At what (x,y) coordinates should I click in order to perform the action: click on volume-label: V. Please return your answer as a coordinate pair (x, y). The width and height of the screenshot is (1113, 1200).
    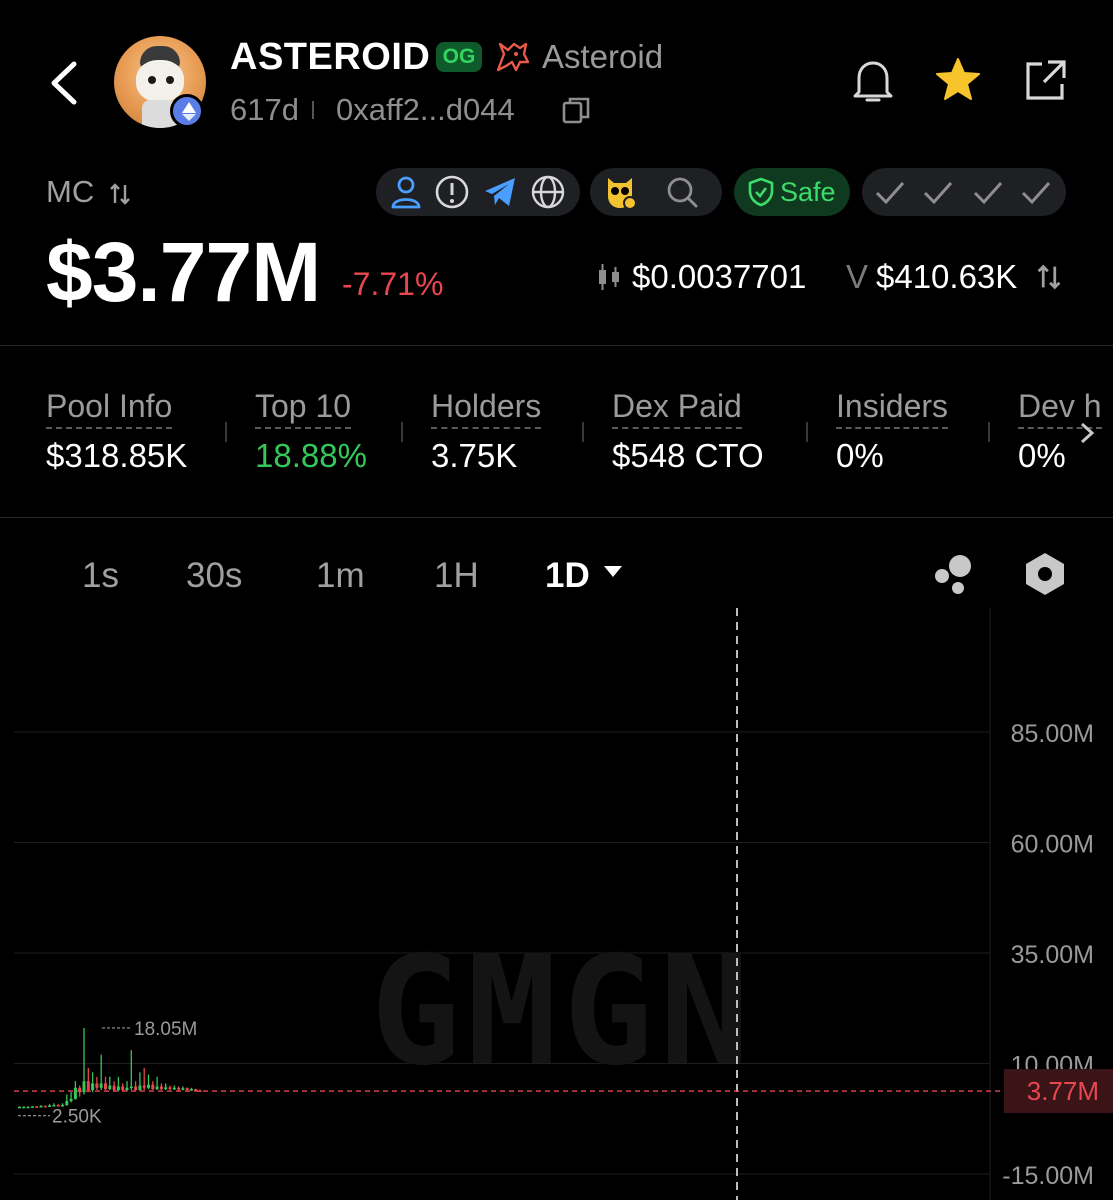
    Looking at the image, I should click on (857, 276).